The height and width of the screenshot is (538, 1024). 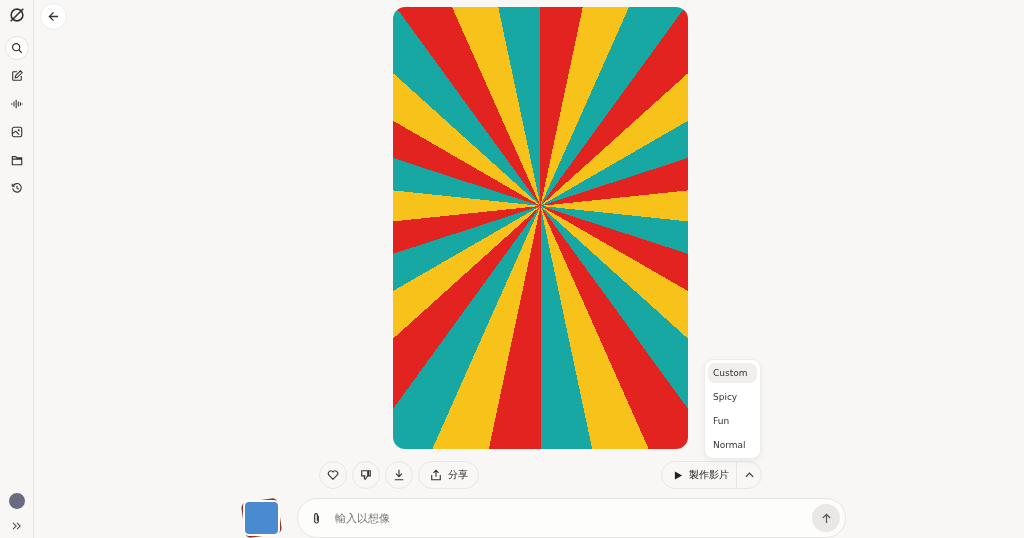 I want to click on download-icon, so click(x=399, y=475).